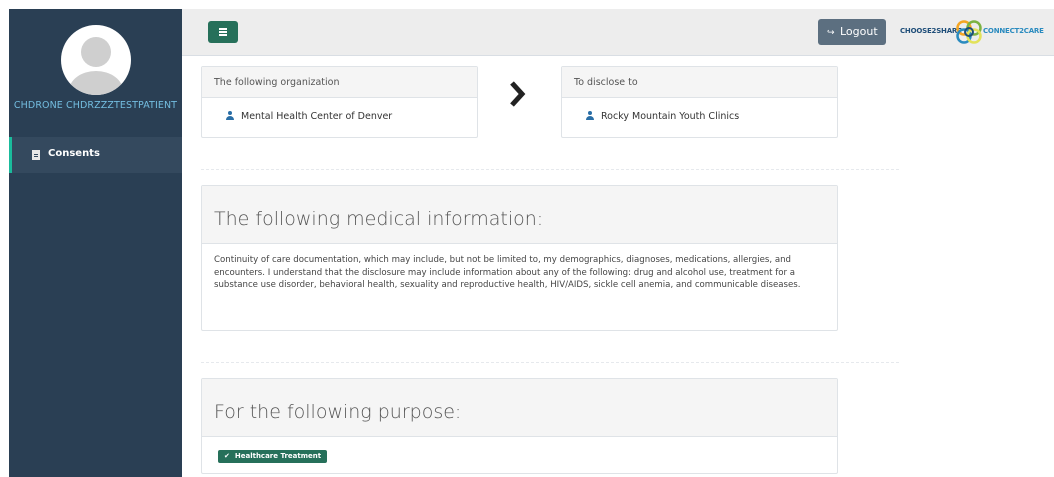 The height and width of the screenshot is (477, 1054). What do you see at coordinates (931, 31) in the screenshot?
I see `brand-left-text: CHOOSE2SHARE` at bounding box center [931, 31].